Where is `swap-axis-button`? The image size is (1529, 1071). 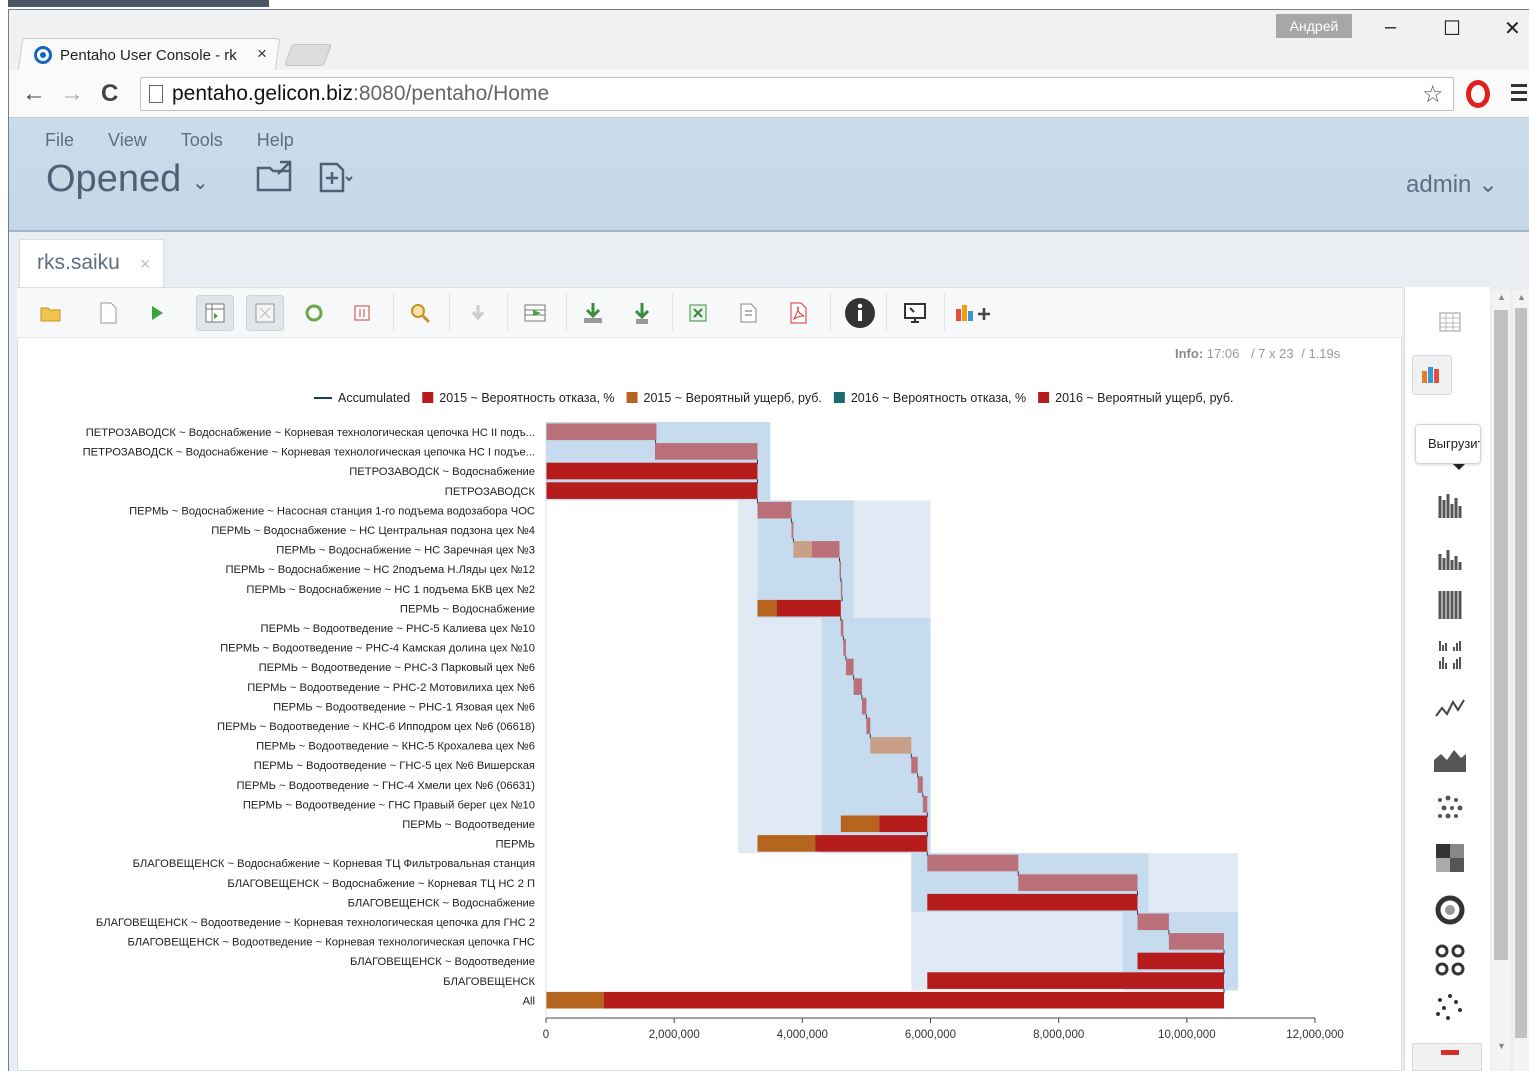
swap-axis-button is located at coordinates (535, 313).